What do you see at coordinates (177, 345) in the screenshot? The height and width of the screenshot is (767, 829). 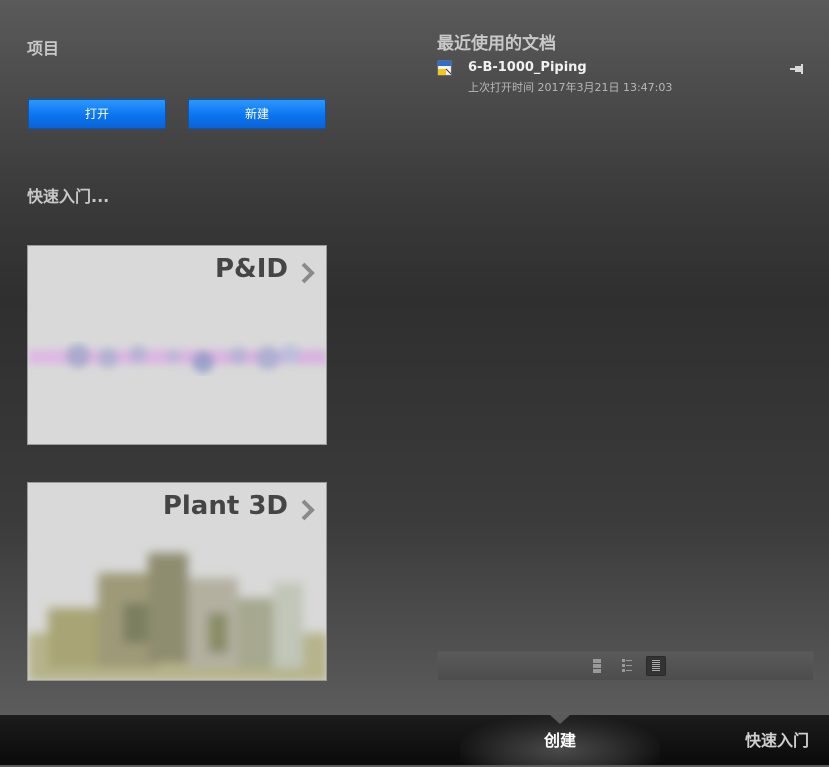 I see `pid-quickstart-card: P&ID` at bounding box center [177, 345].